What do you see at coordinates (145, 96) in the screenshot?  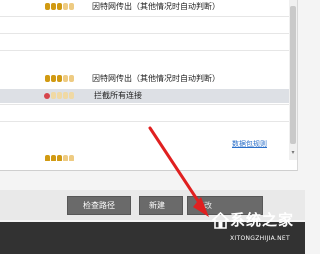 I see `rule-row-selected: 拦截所有连接` at bounding box center [145, 96].